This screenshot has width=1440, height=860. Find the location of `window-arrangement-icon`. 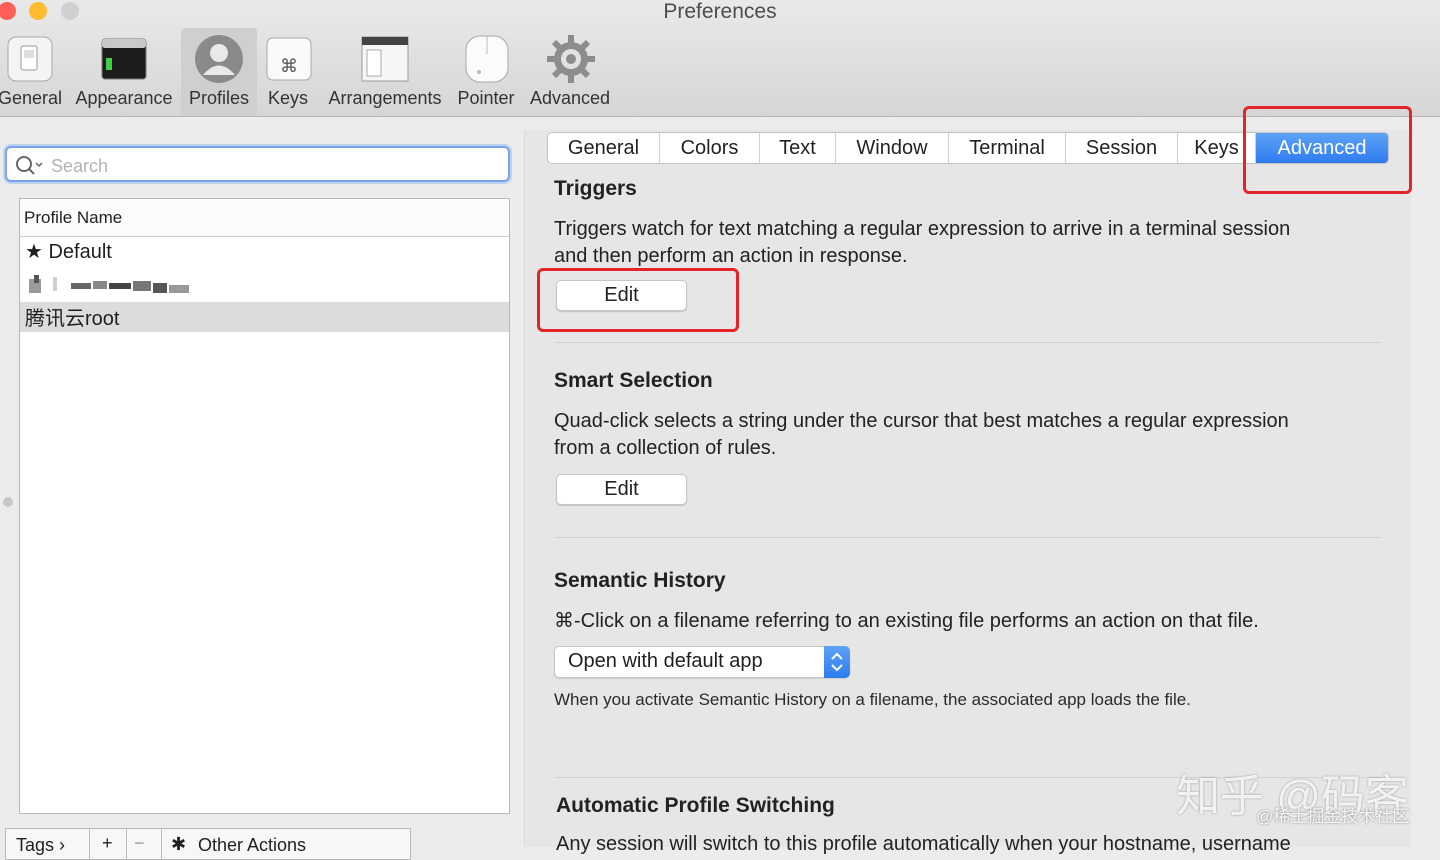

window-arrangement-icon is located at coordinates (385, 59).